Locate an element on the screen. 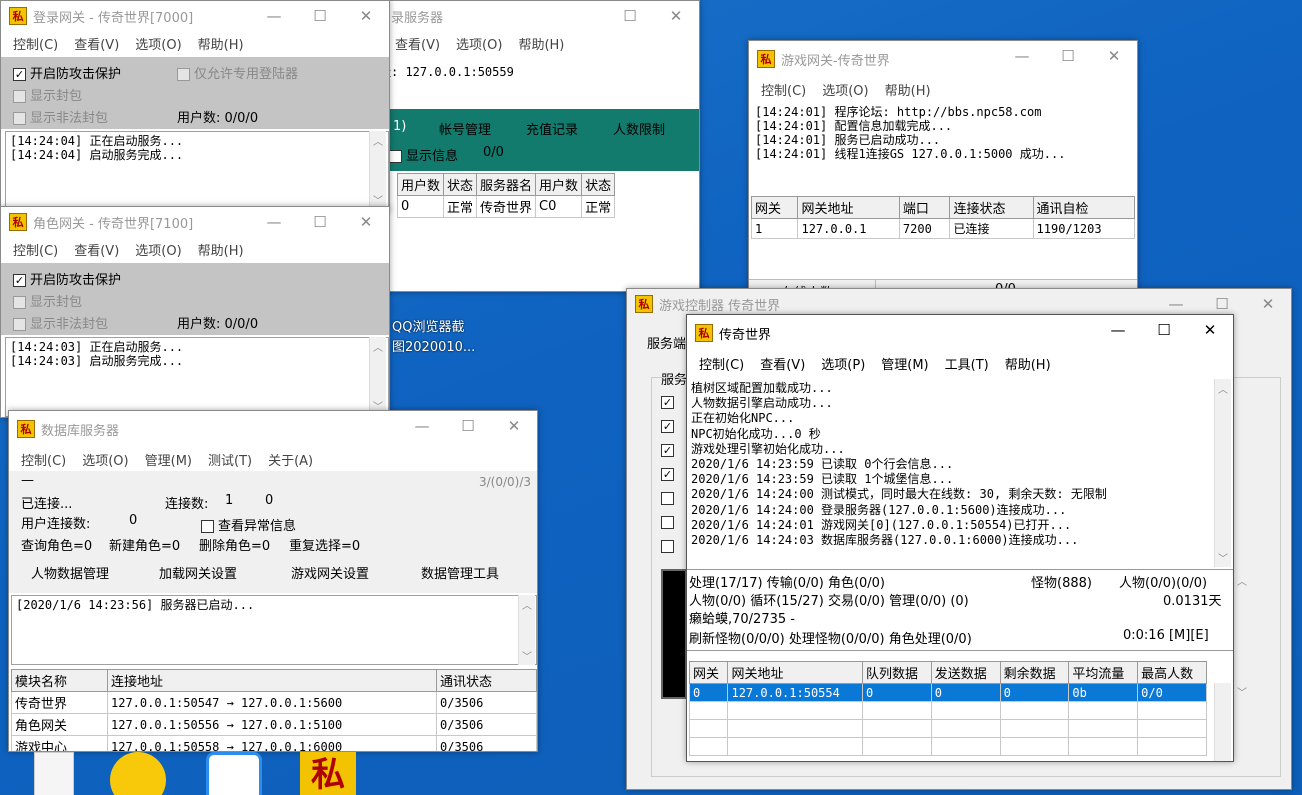  show-info-checkbox: 显示信息 is located at coordinates (423, 154).